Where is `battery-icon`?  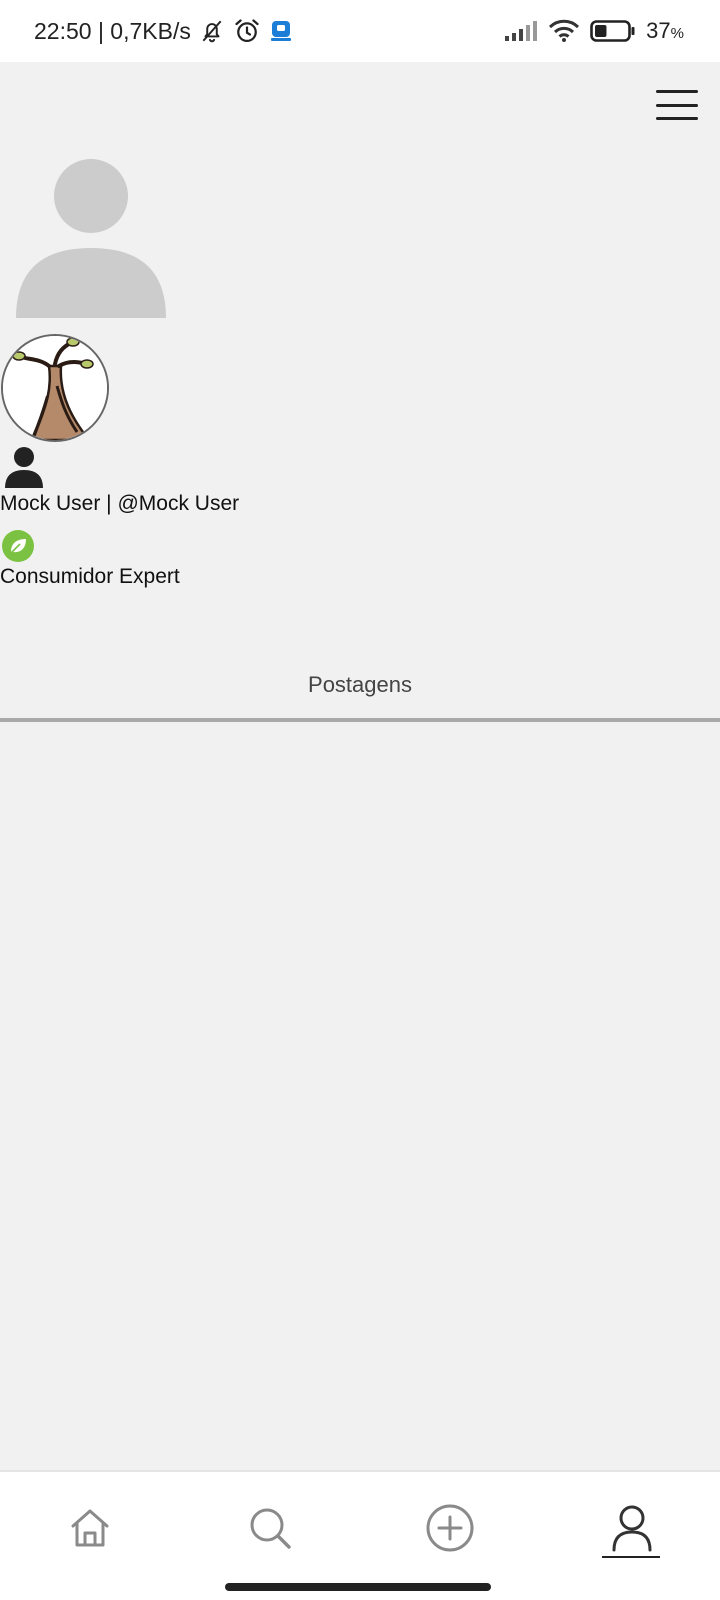
battery-icon is located at coordinates (612, 31).